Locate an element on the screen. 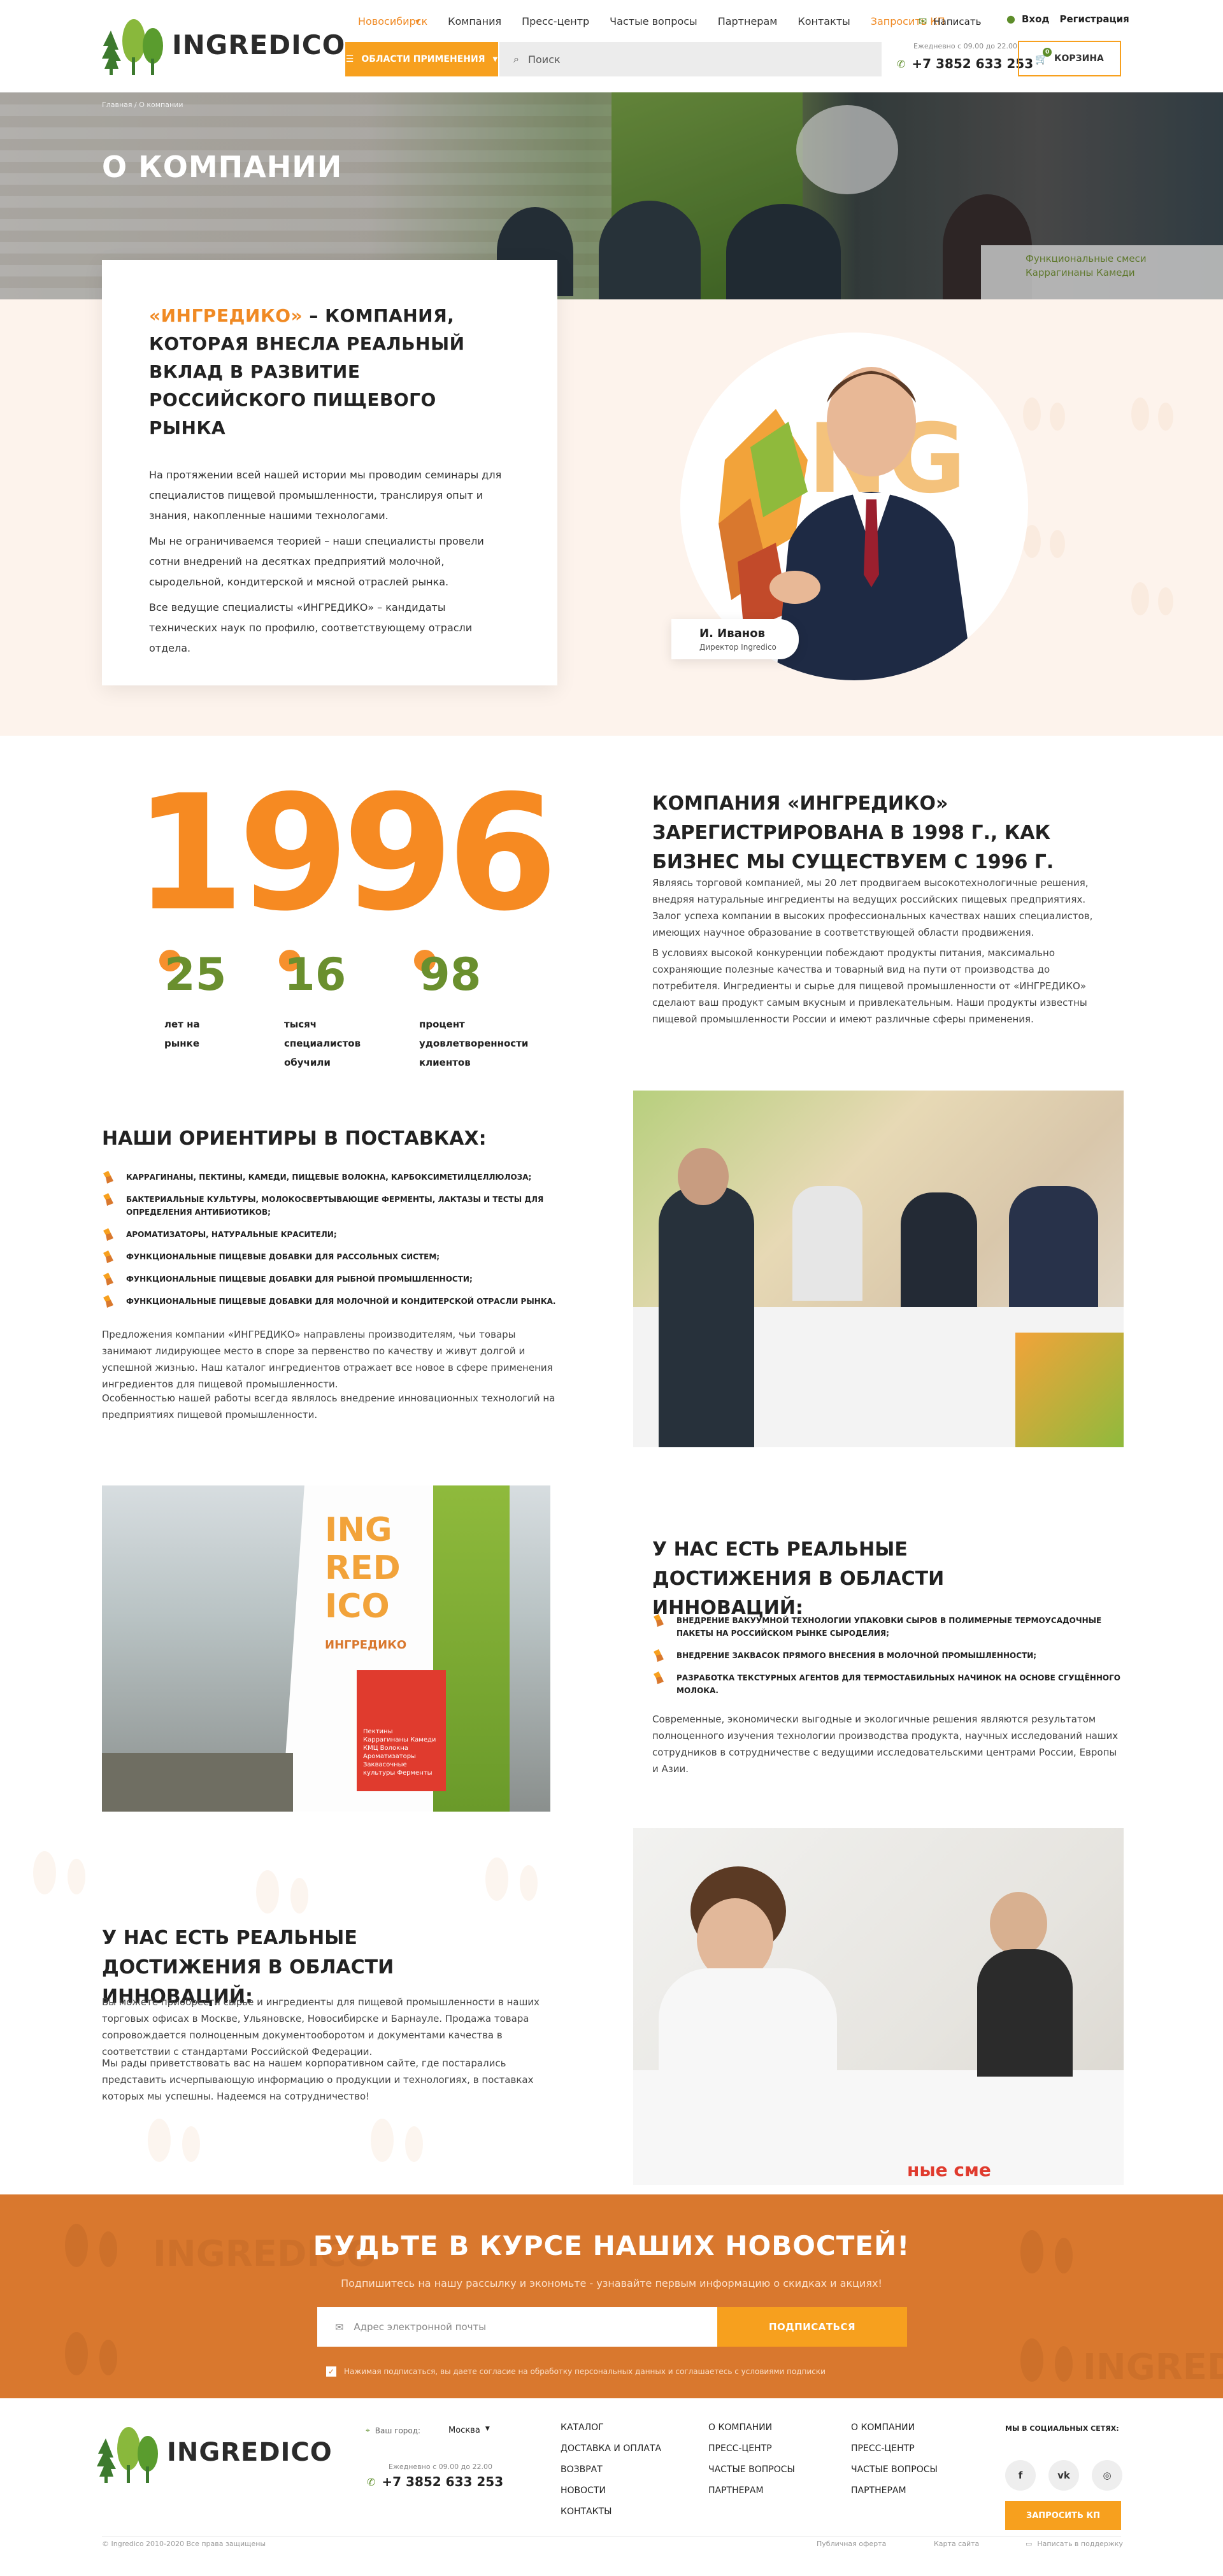 This screenshot has height=2576, width=1223. logo: INGREDICO is located at coordinates (224, 45).